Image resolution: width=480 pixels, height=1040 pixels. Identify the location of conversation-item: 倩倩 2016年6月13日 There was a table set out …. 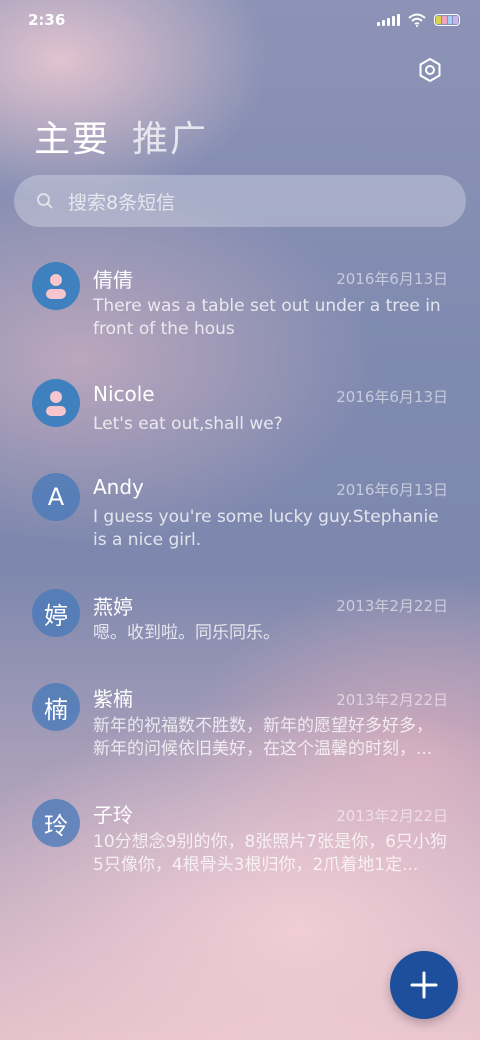
(240, 306).